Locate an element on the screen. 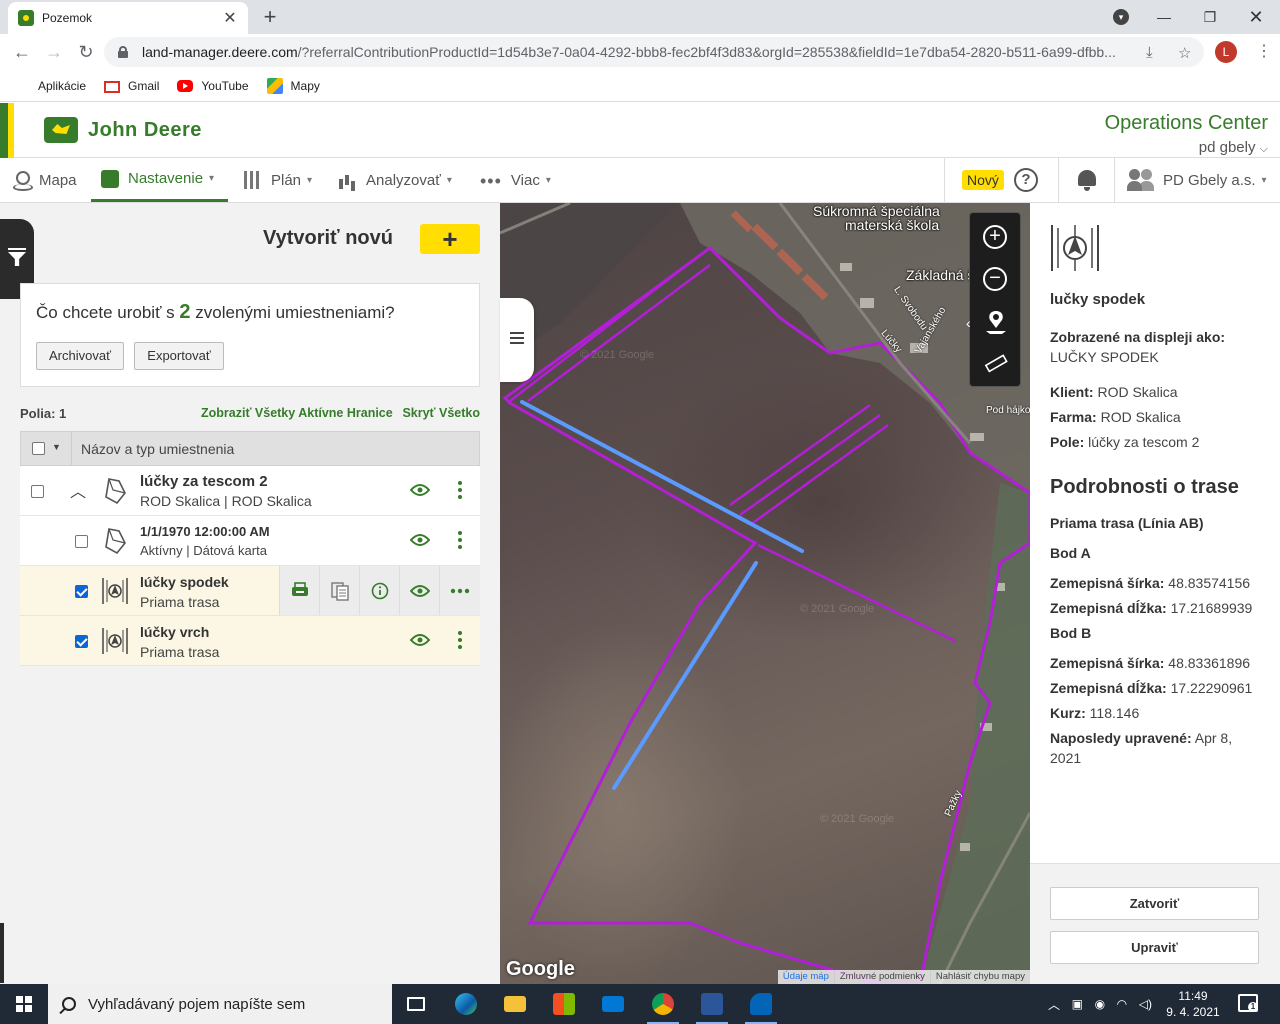  tab-search-icon: ▾ is located at coordinates (1121, 17).